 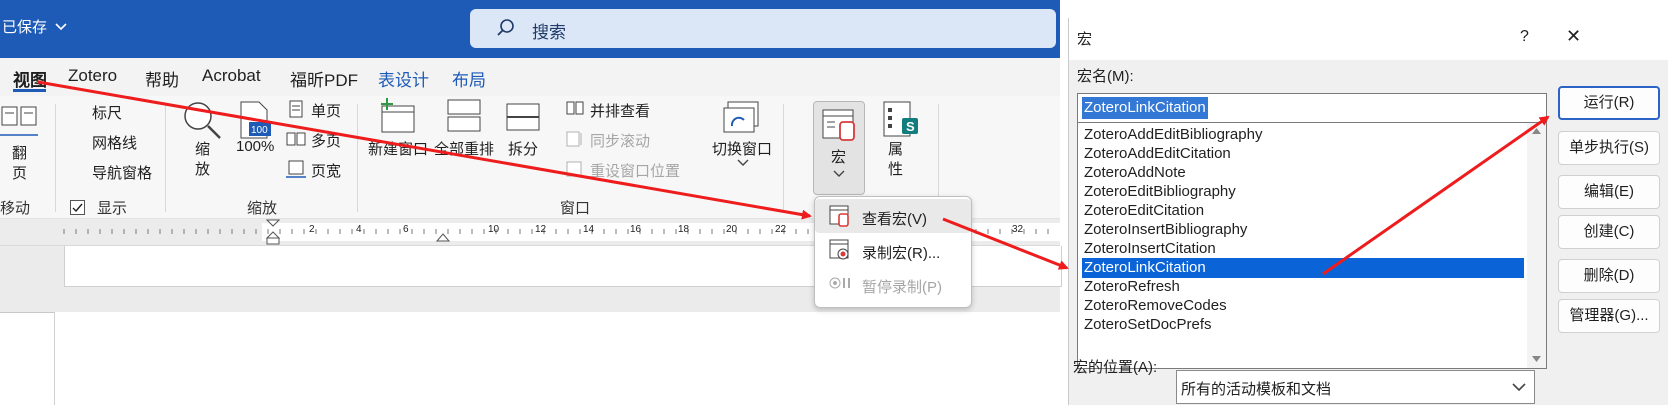 I want to click on ruler-checkbox, so click(x=77, y=207).